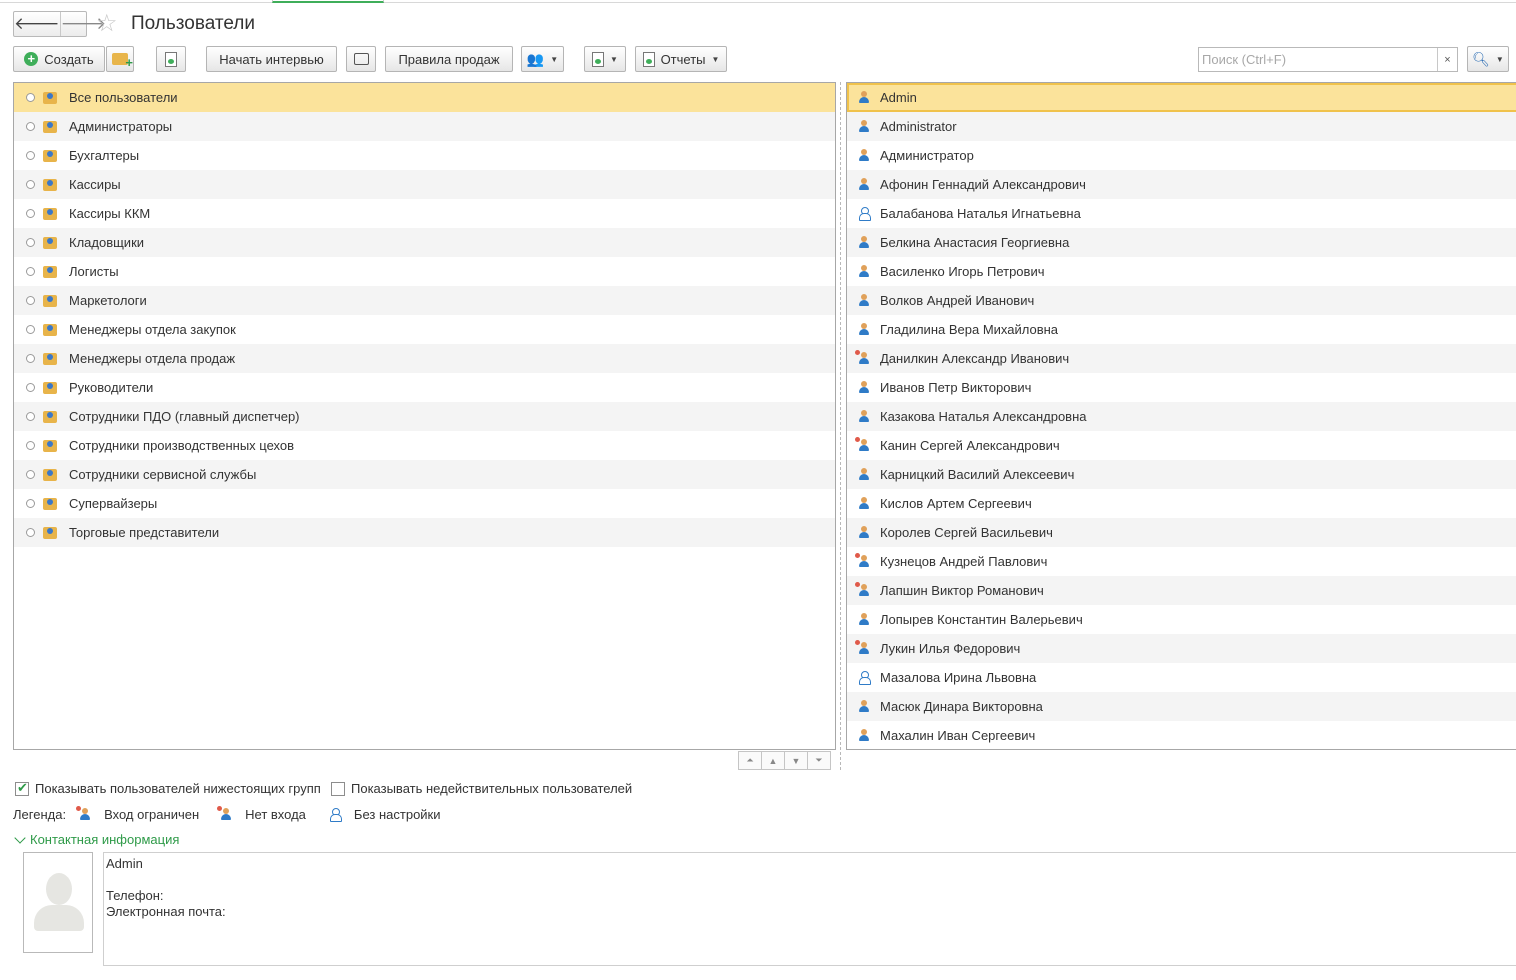  I want to click on clear-search-button: ×, so click(1447, 59).